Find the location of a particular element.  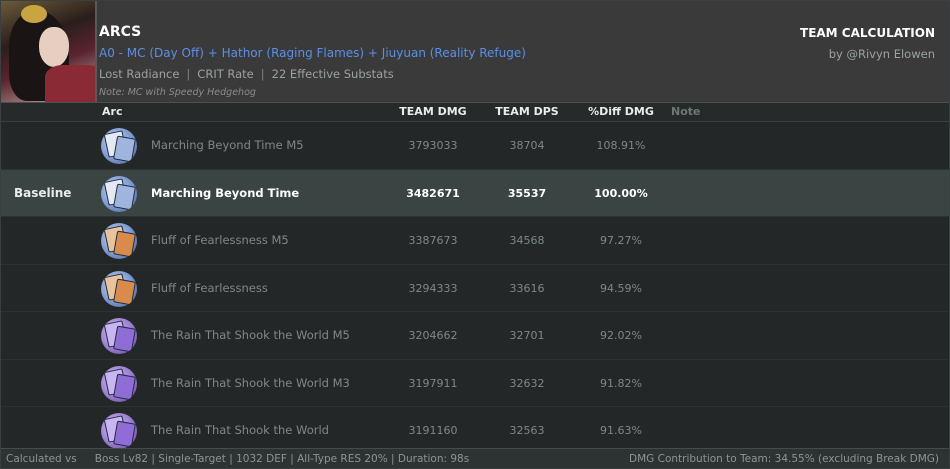

lightcone-name: The Rain That Shook the World M3 is located at coordinates (250, 382).